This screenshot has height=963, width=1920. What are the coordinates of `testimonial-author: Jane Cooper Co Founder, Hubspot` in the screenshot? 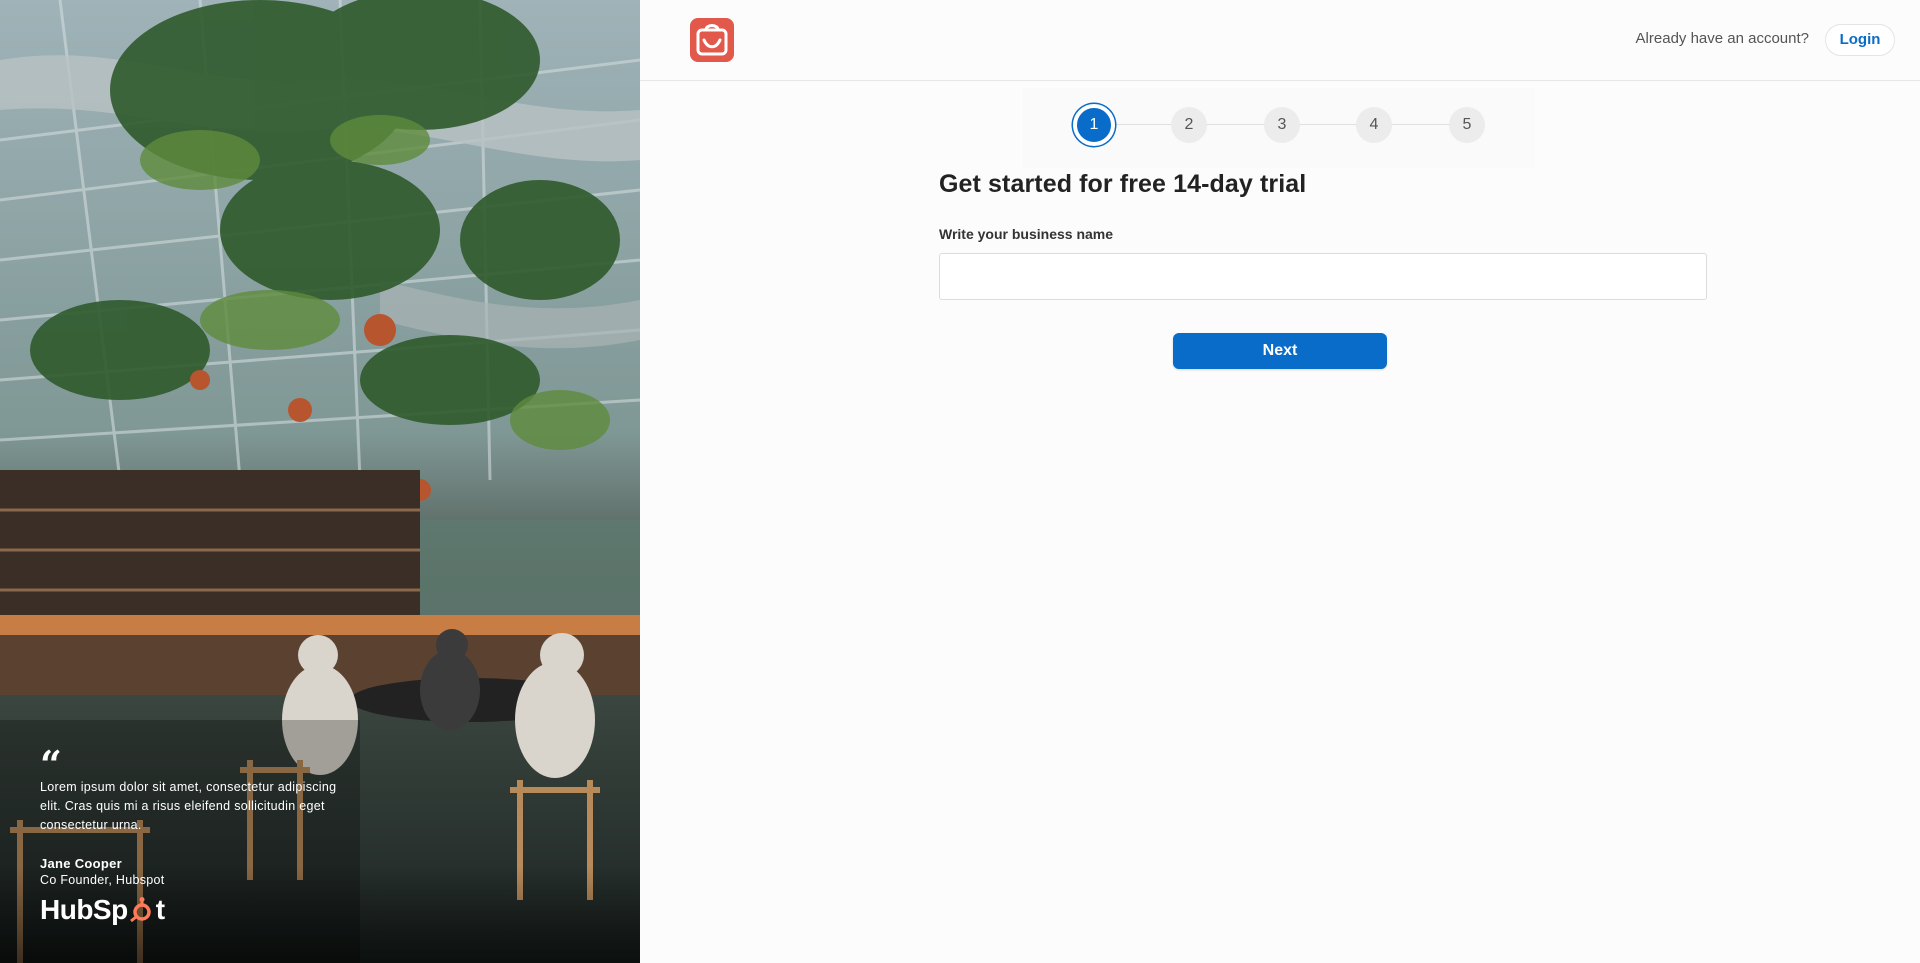 It's located at (102, 871).